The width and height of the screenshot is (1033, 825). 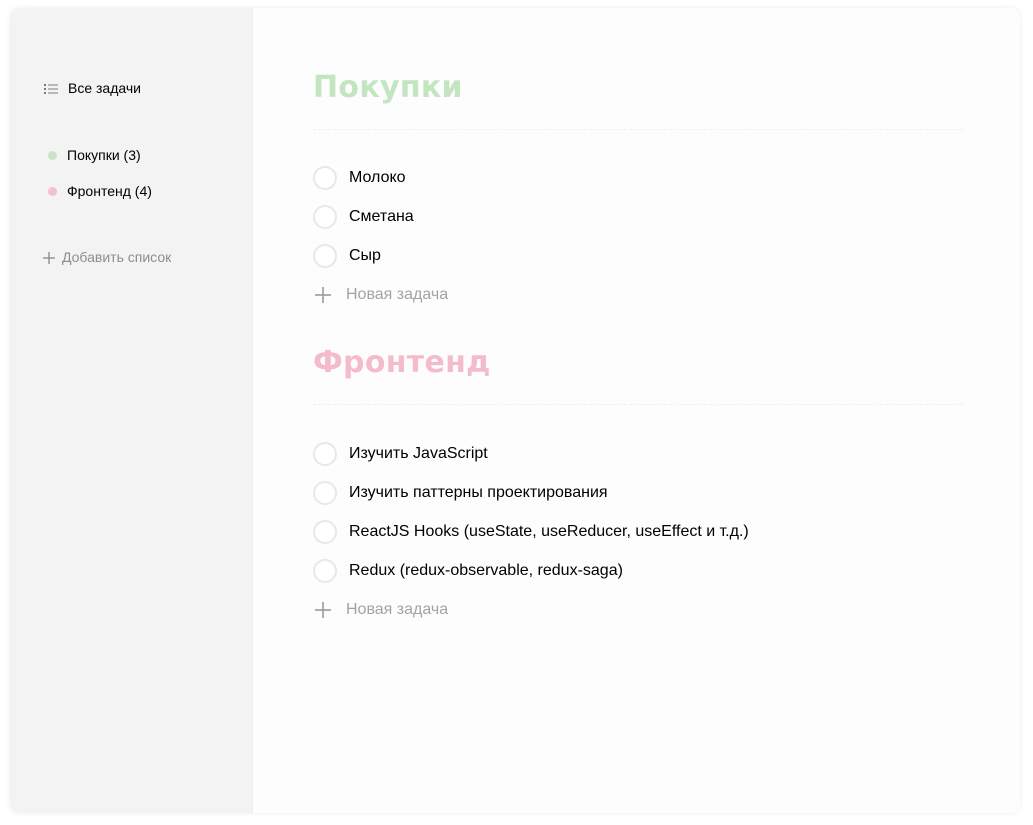 What do you see at coordinates (51, 88) in the screenshot?
I see `list-icon` at bounding box center [51, 88].